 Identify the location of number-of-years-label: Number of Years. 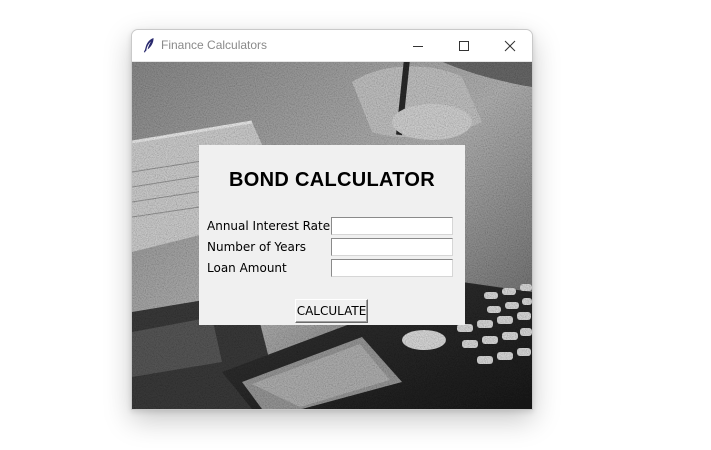
(257, 247).